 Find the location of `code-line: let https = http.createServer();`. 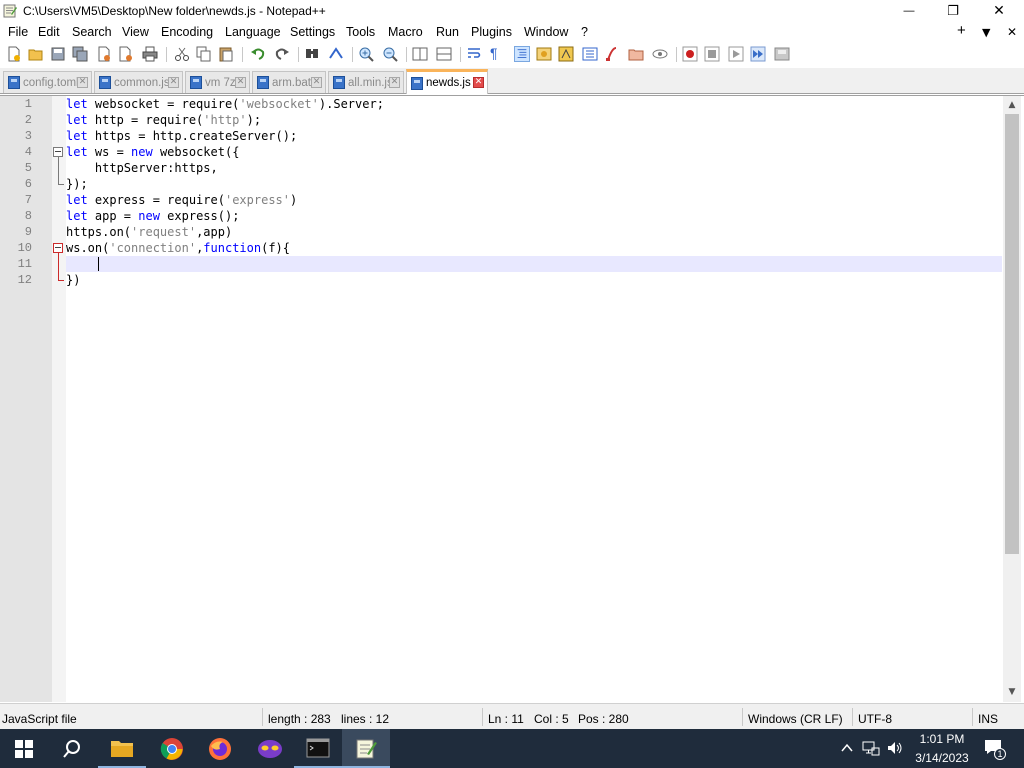

code-line: let https = http.createServer(); is located at coordinates (181, 136).